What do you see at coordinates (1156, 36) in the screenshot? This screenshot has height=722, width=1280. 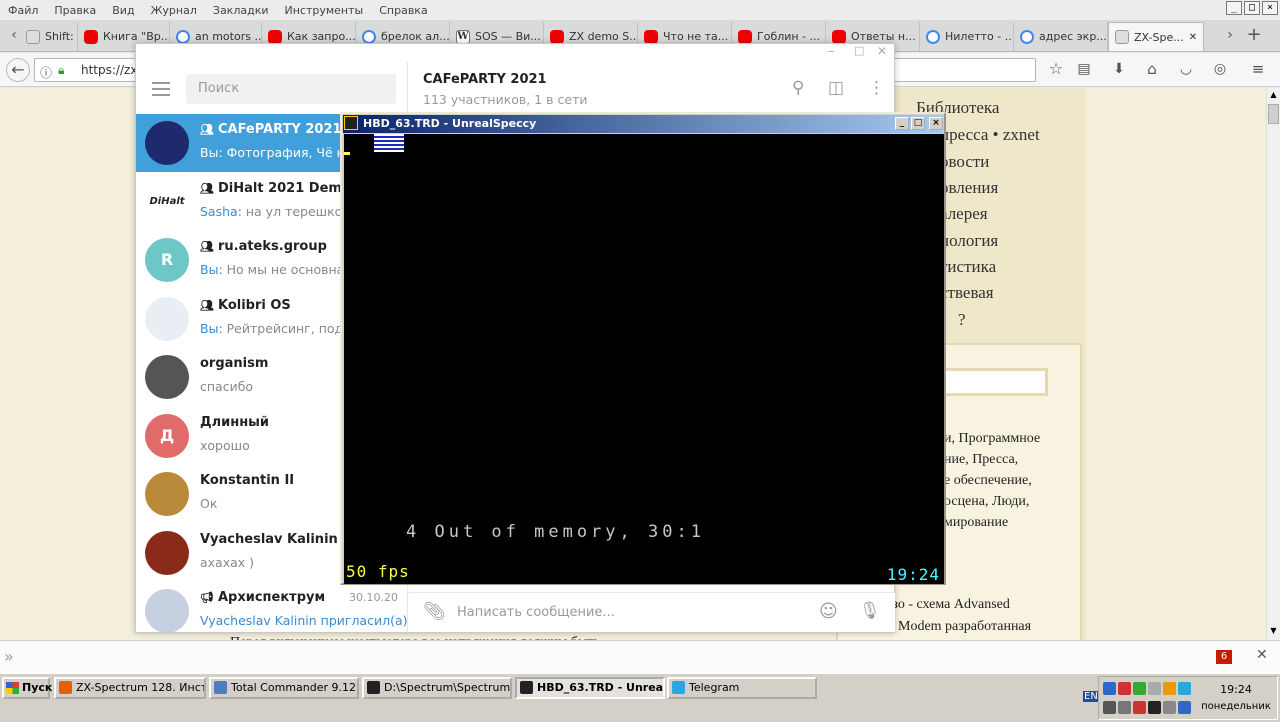 I see `browser-tab: ZX-Spe... ✕` at bounding box center [1156, 36].